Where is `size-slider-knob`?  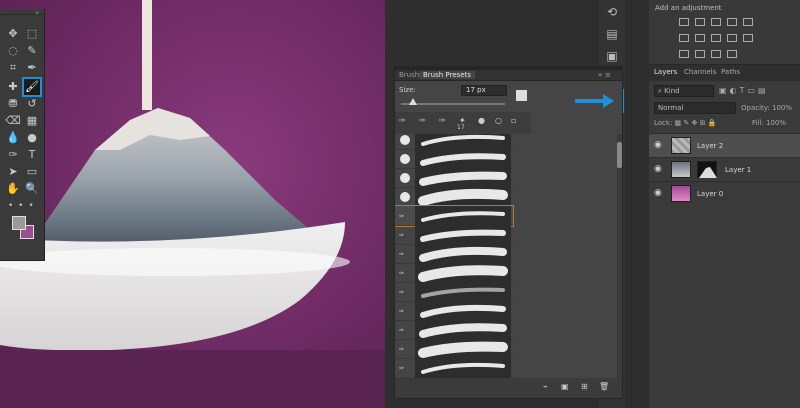
size-slider-knob is located at coordinates (413, 101).